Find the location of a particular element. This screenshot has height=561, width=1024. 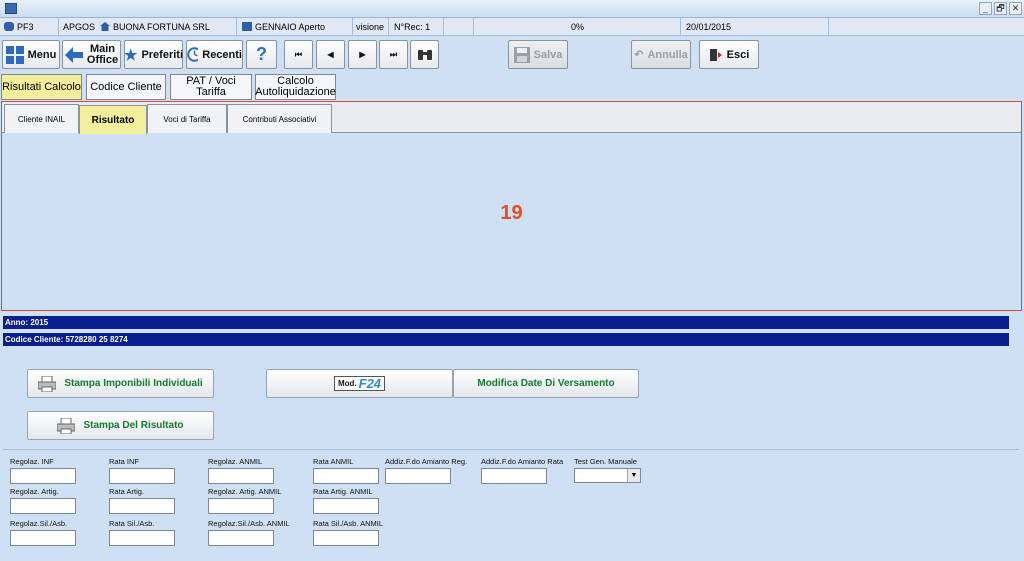

tab-cliente-inail: Cliente INAIL is located at coordinates (41, 118).